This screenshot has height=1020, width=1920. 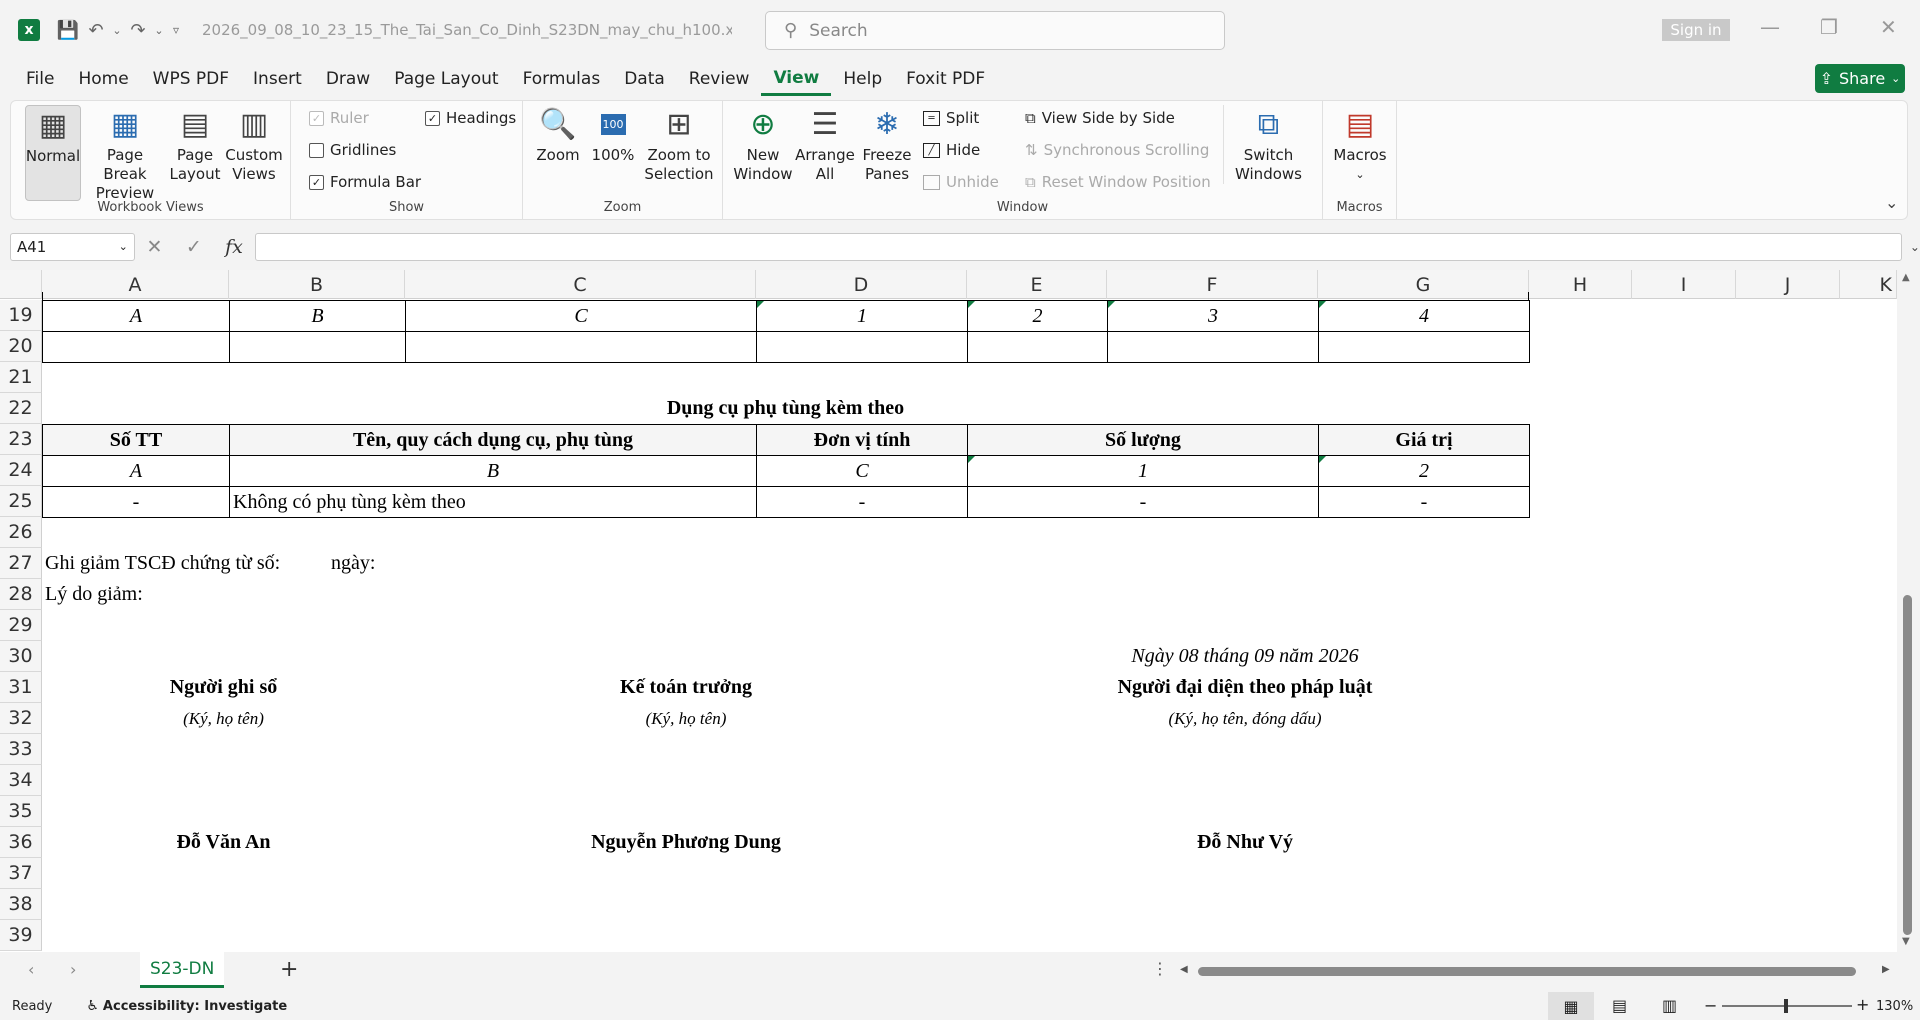 What do you see at coordinates (686, 718) in the screenshot?
I see `signer-2-note: (Ký, họ tên)` at bounding box center [686, 718].